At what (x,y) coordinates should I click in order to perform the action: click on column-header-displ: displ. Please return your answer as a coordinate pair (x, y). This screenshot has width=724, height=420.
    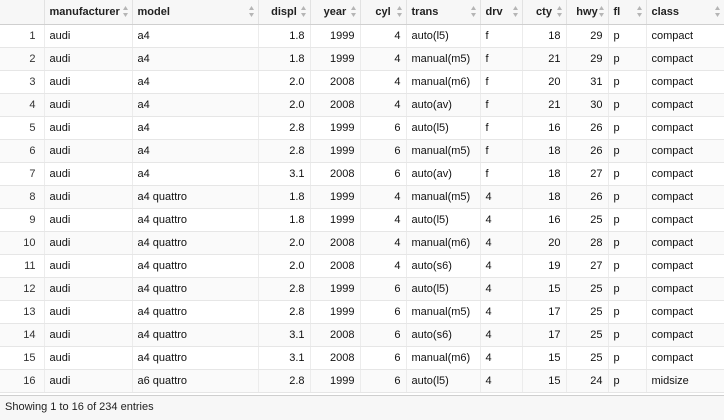
    Looking at the image, I should click on (284, 12).